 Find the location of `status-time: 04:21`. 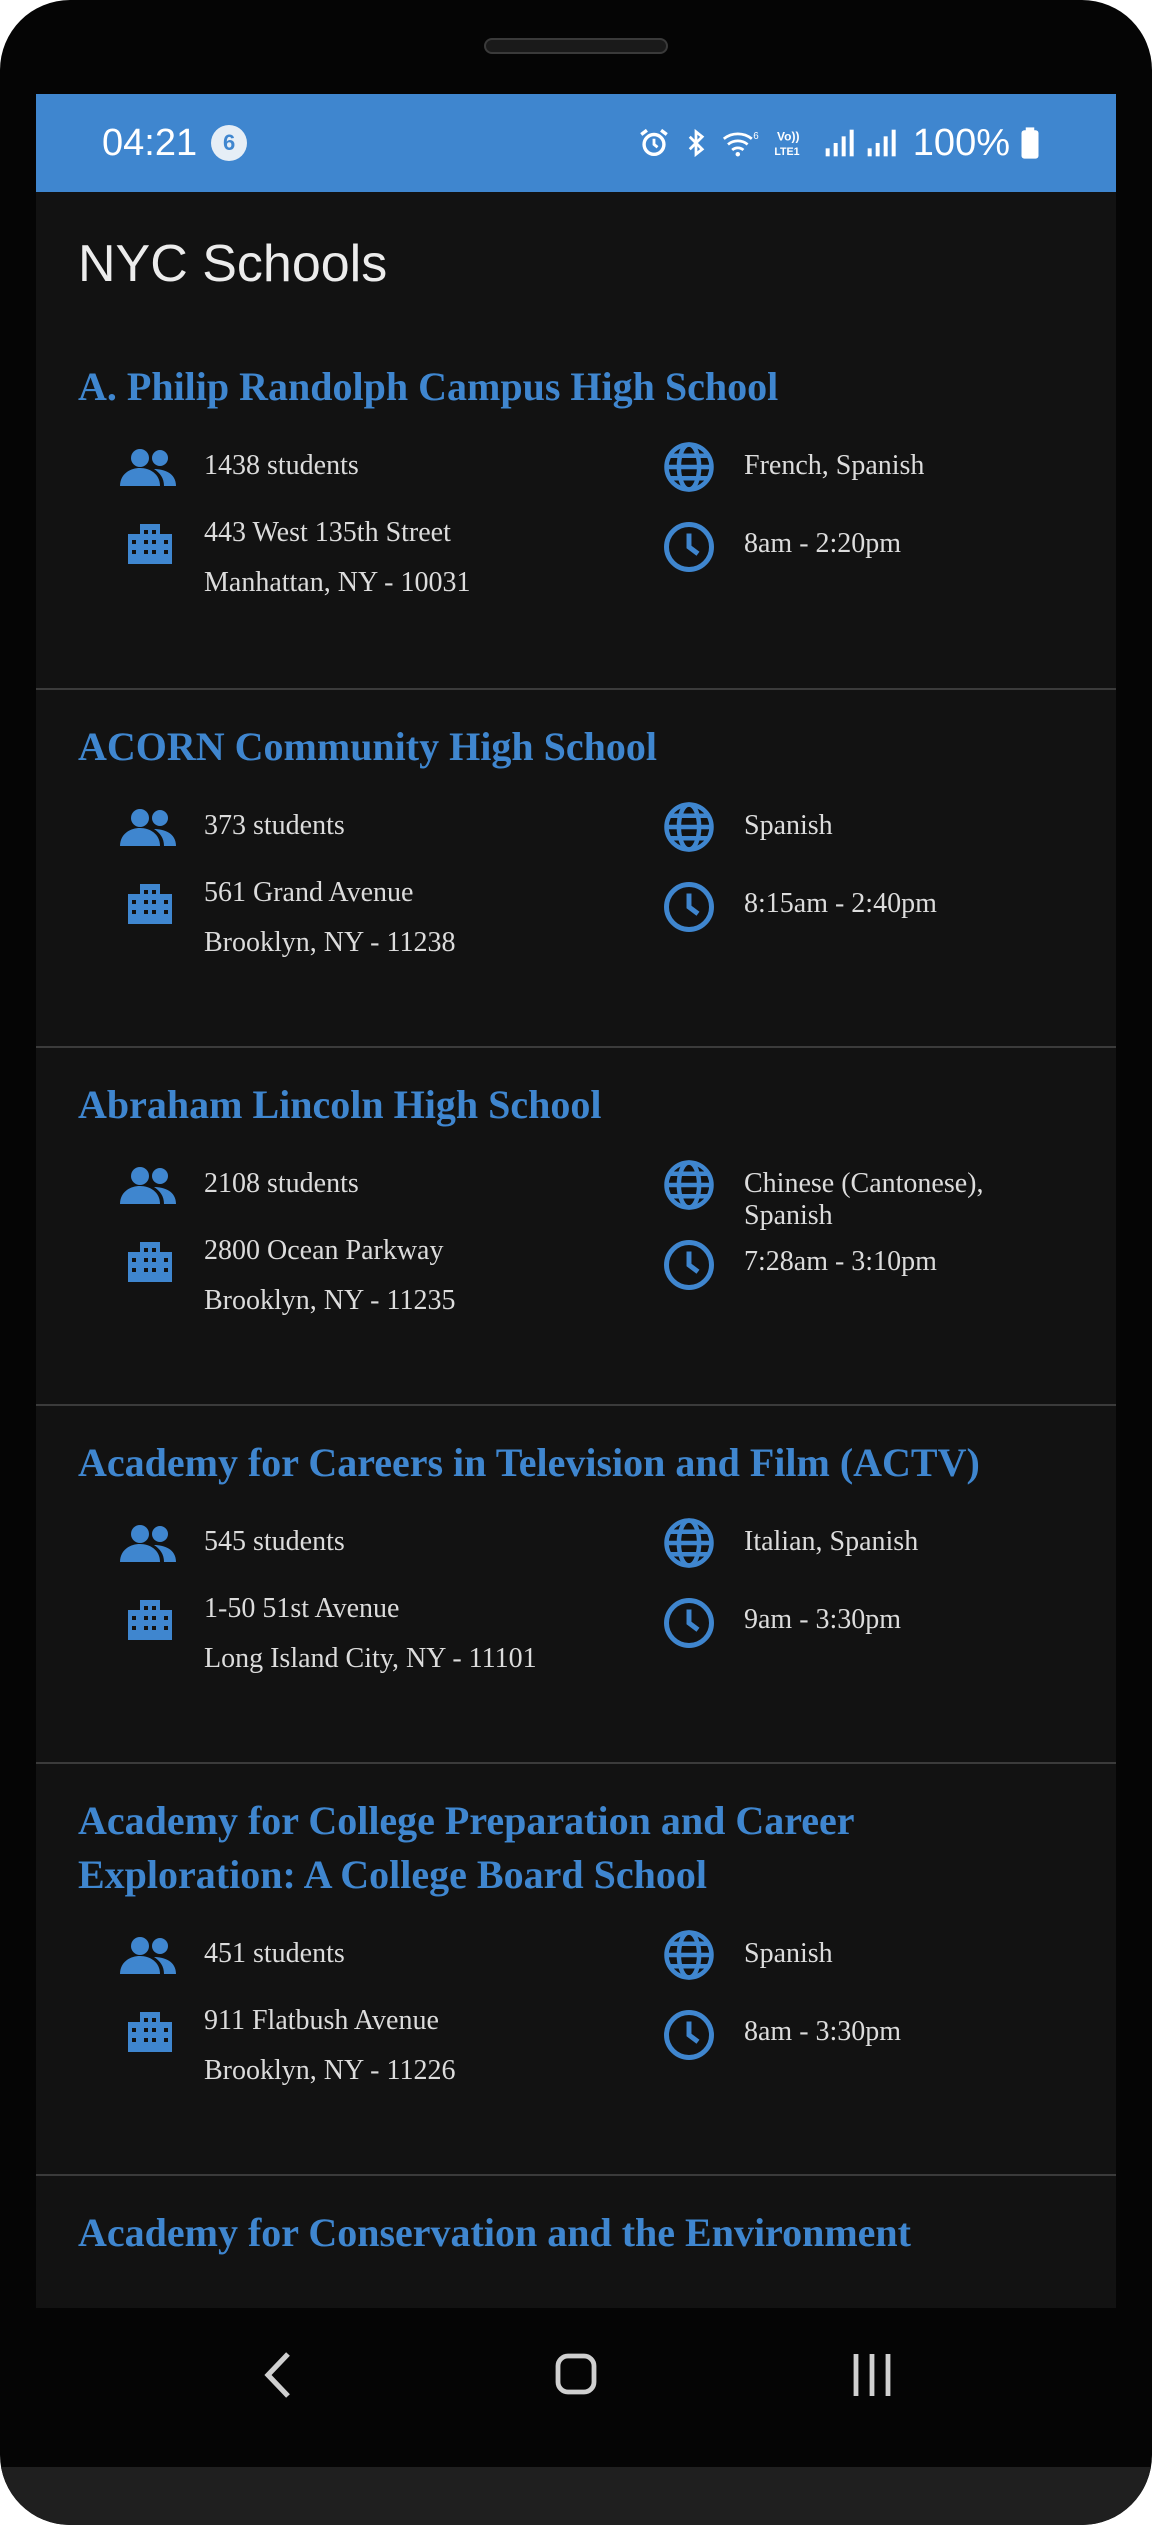

status-time: 04:21 is located at coordinates (150, 142).